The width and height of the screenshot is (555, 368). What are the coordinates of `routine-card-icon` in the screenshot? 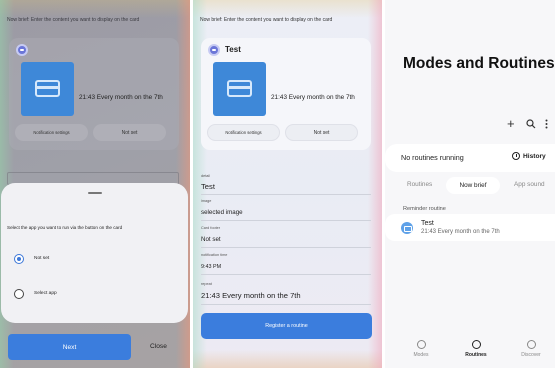 It's located at (407, 228).